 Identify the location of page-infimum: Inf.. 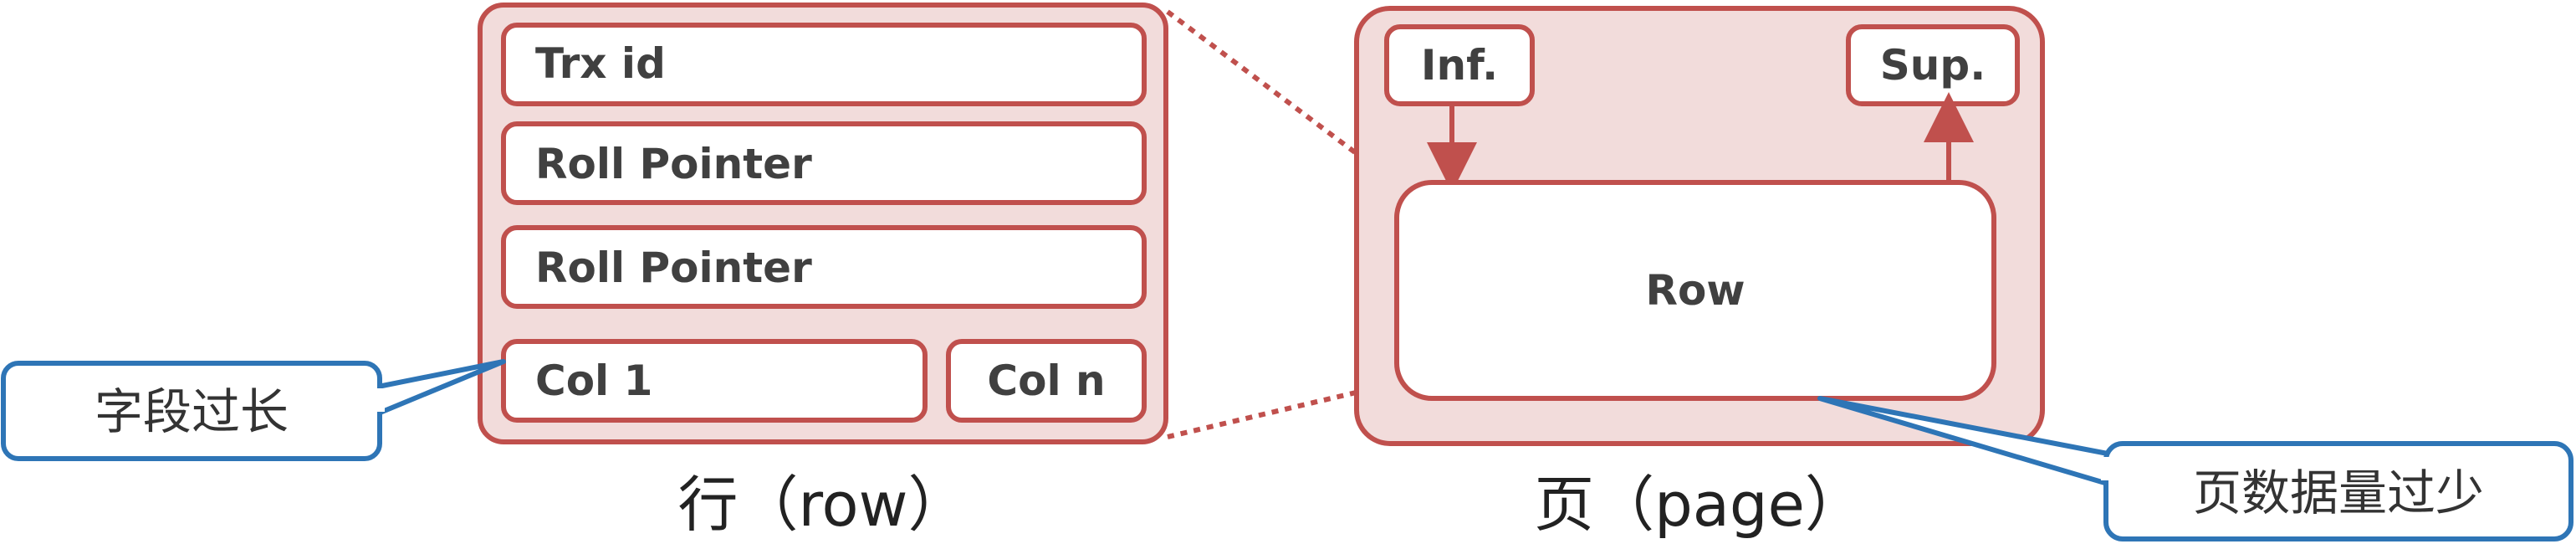
(1459, 65).